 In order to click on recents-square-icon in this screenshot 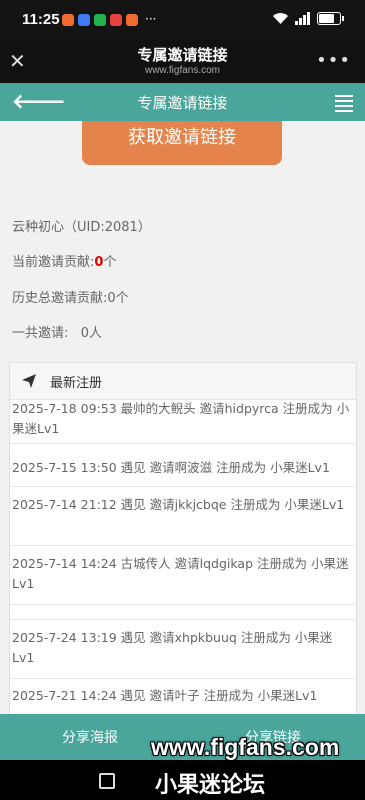, I will do `click(107, 781)`.